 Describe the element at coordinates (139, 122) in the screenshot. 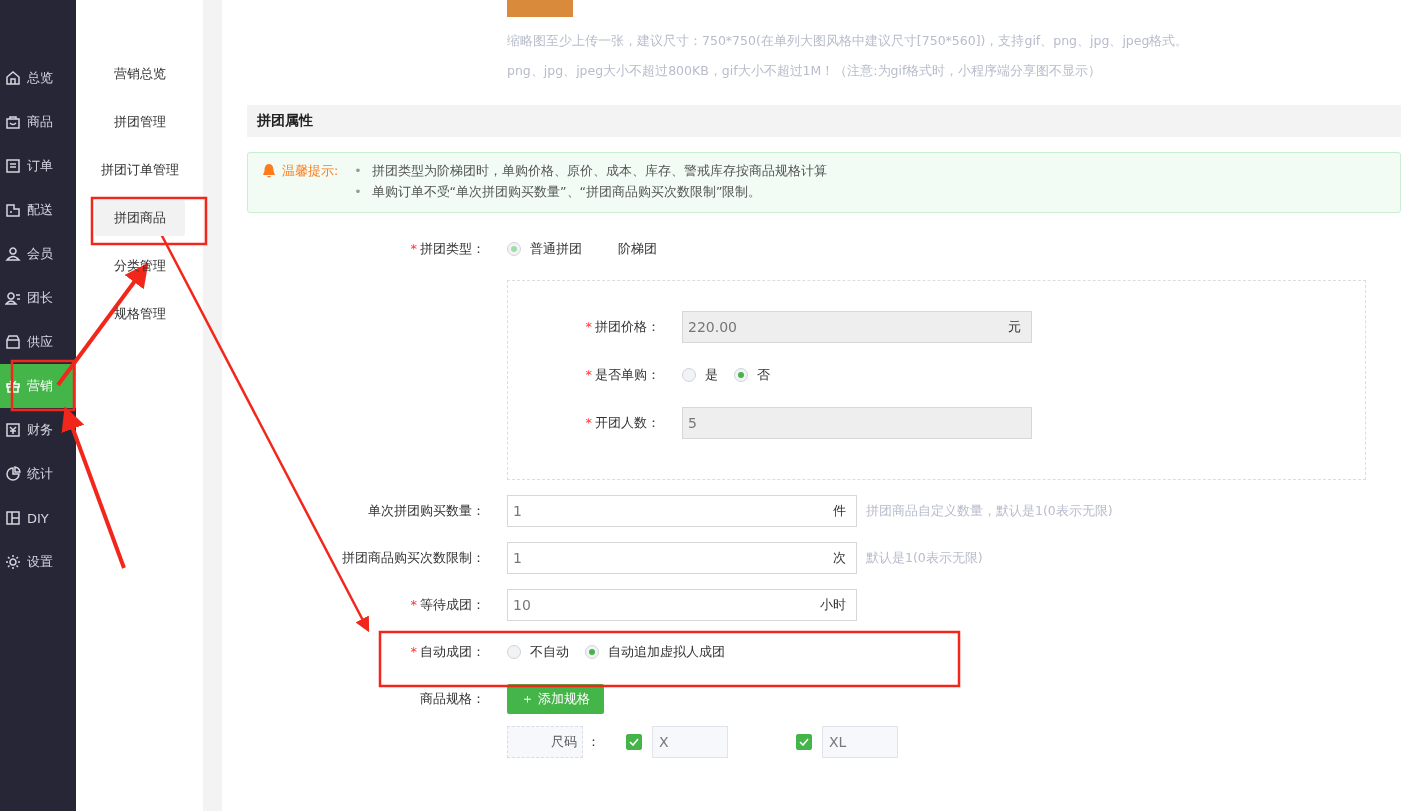

I see `submenu-item: 拼团管理` at that location.